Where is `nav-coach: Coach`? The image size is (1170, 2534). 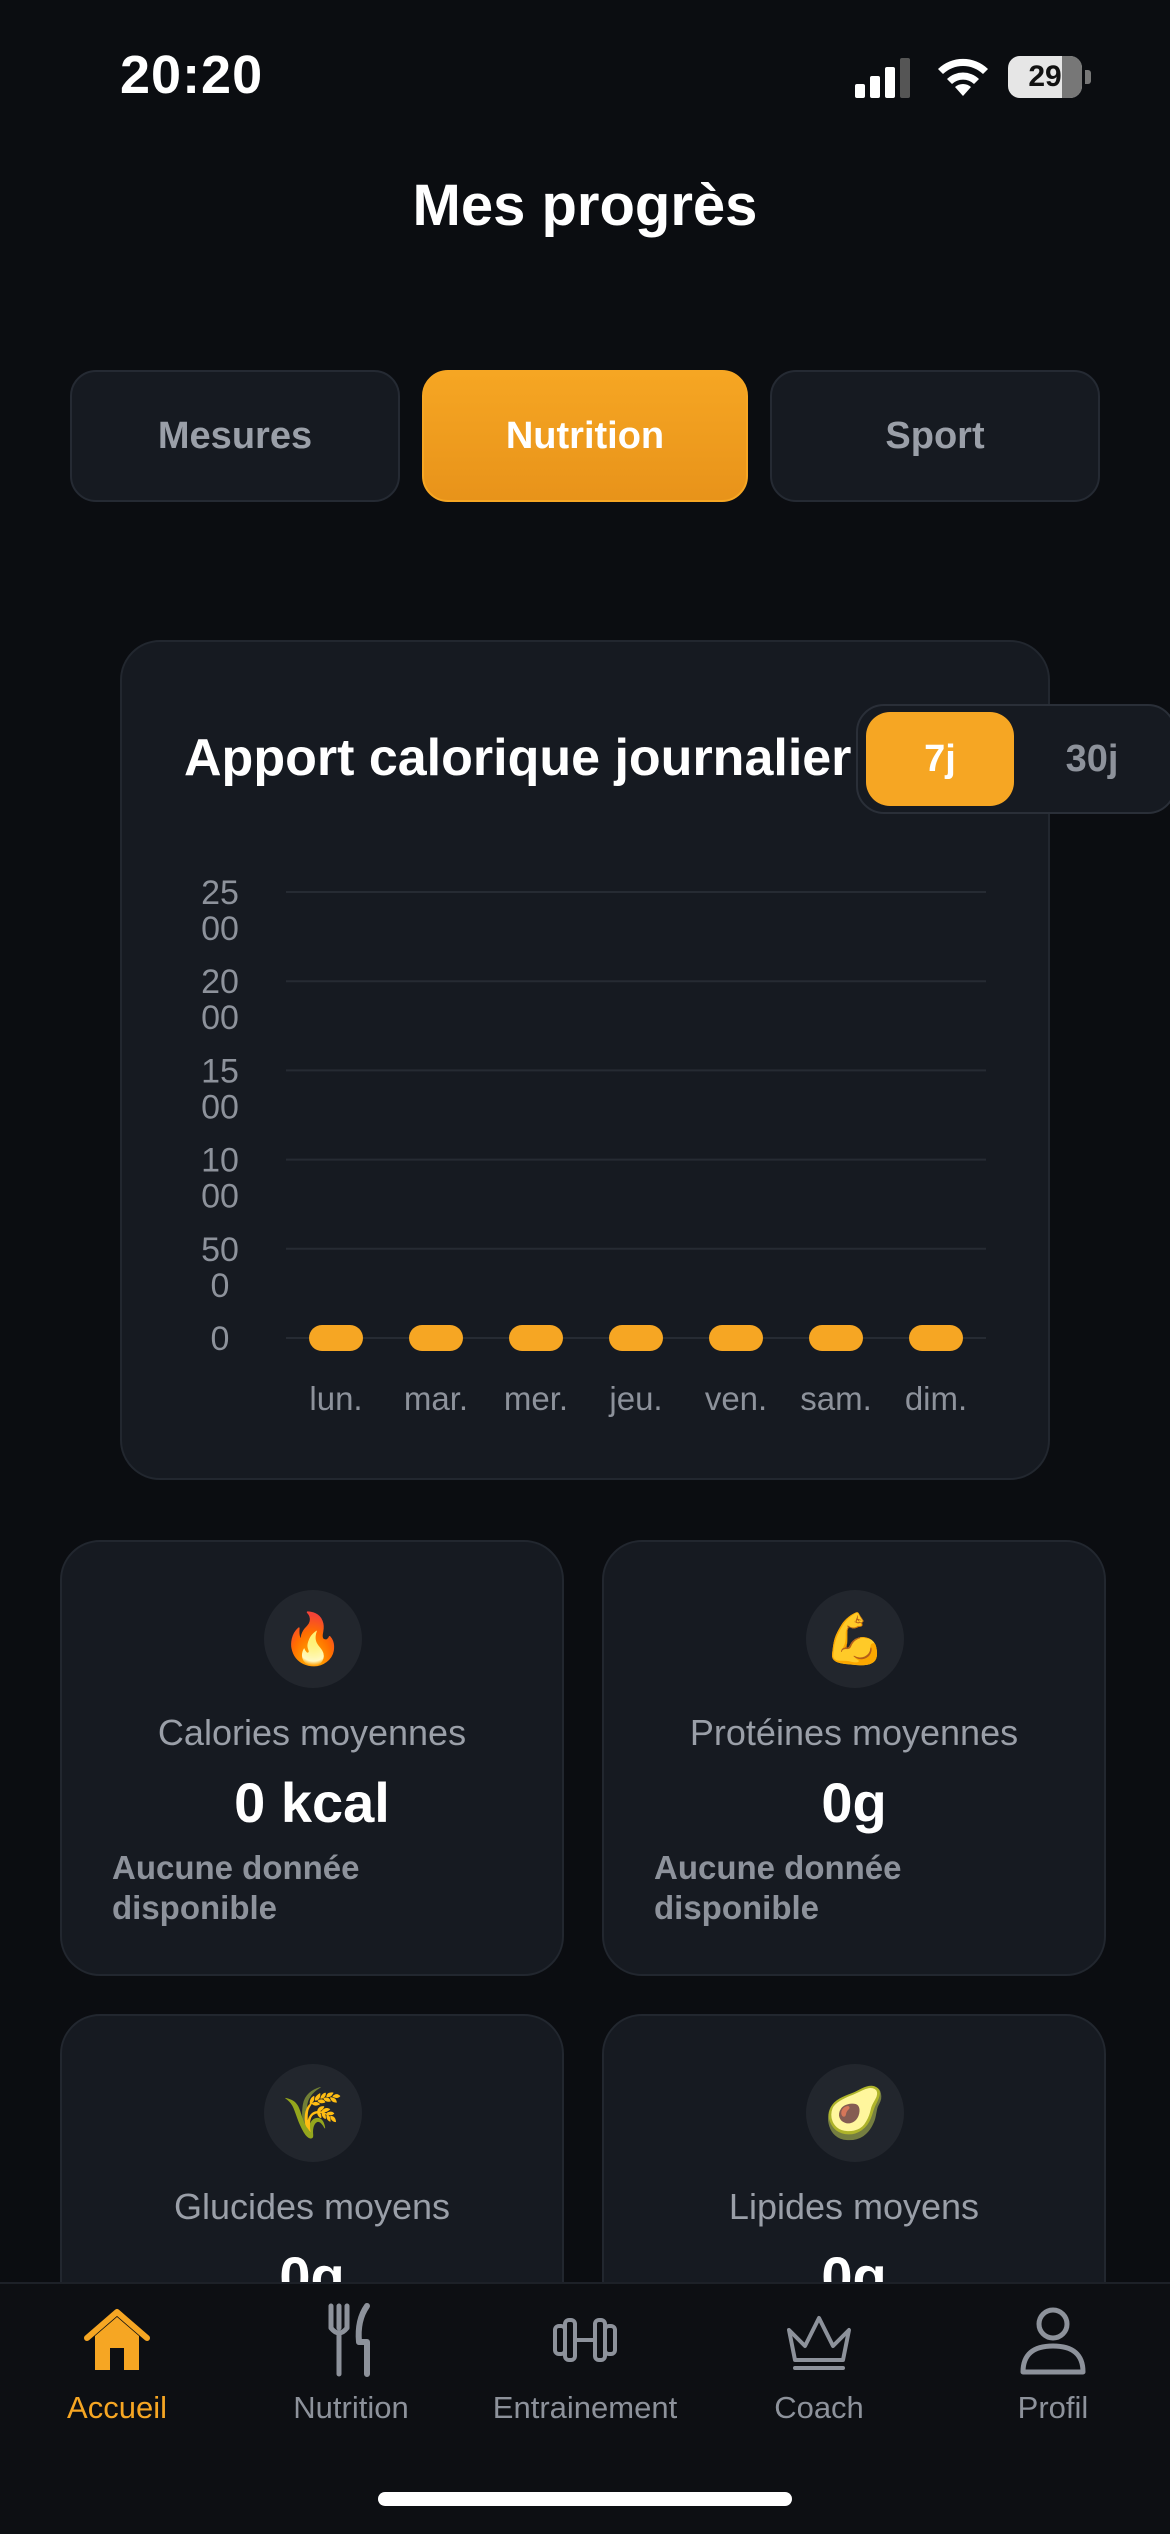 nav-coach: Coach is located at coordinates (819, 2370).